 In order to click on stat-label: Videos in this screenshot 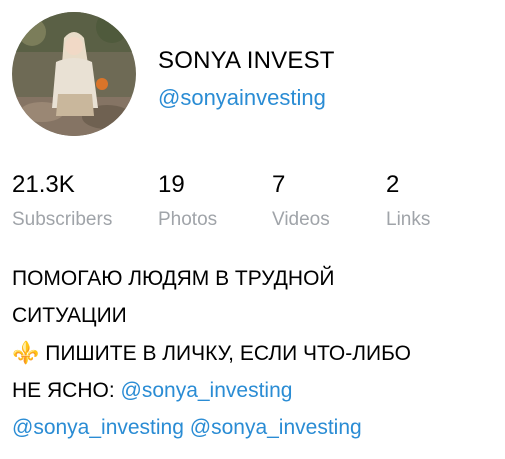, I will do `click(301, 219)`.